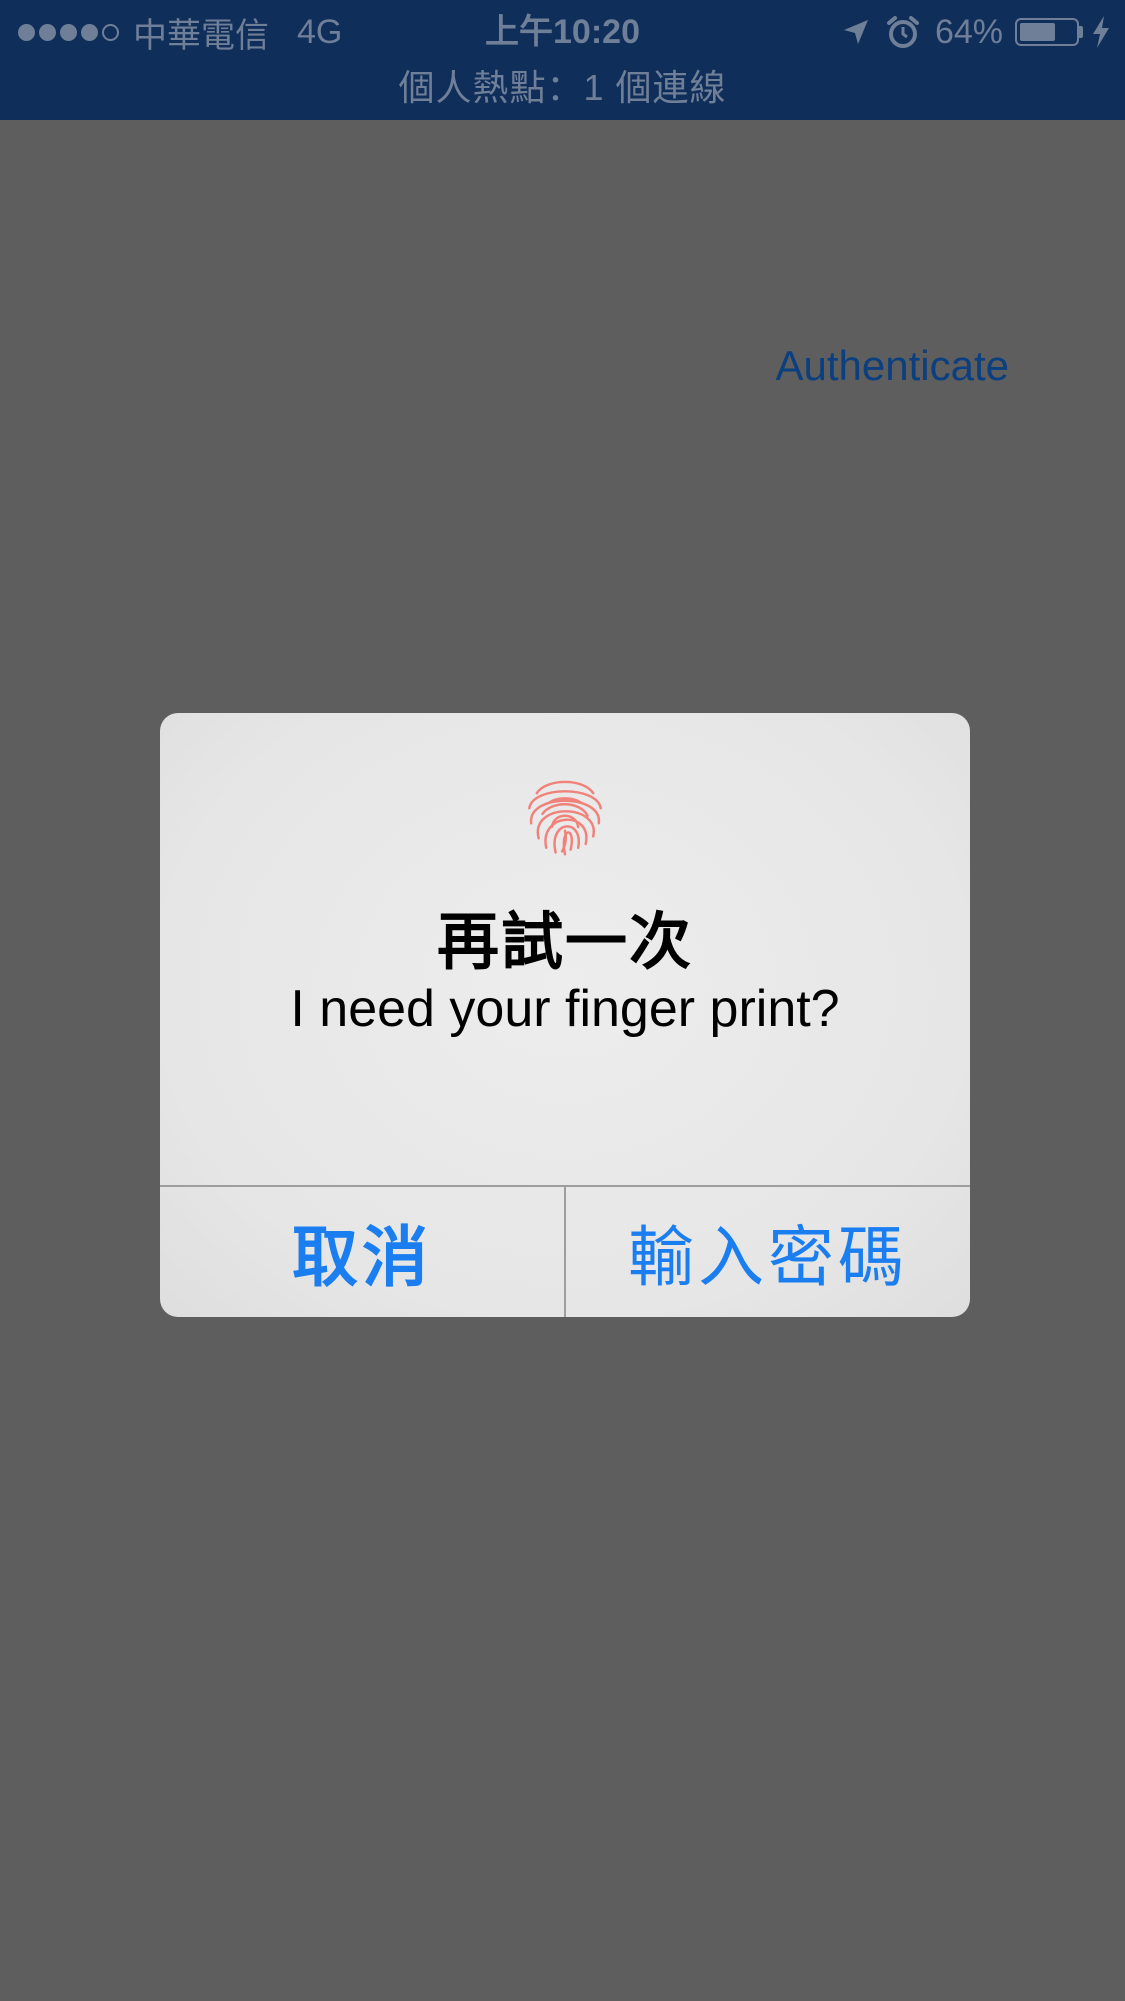  I want to click on battery-icon, so click(1047, 32).